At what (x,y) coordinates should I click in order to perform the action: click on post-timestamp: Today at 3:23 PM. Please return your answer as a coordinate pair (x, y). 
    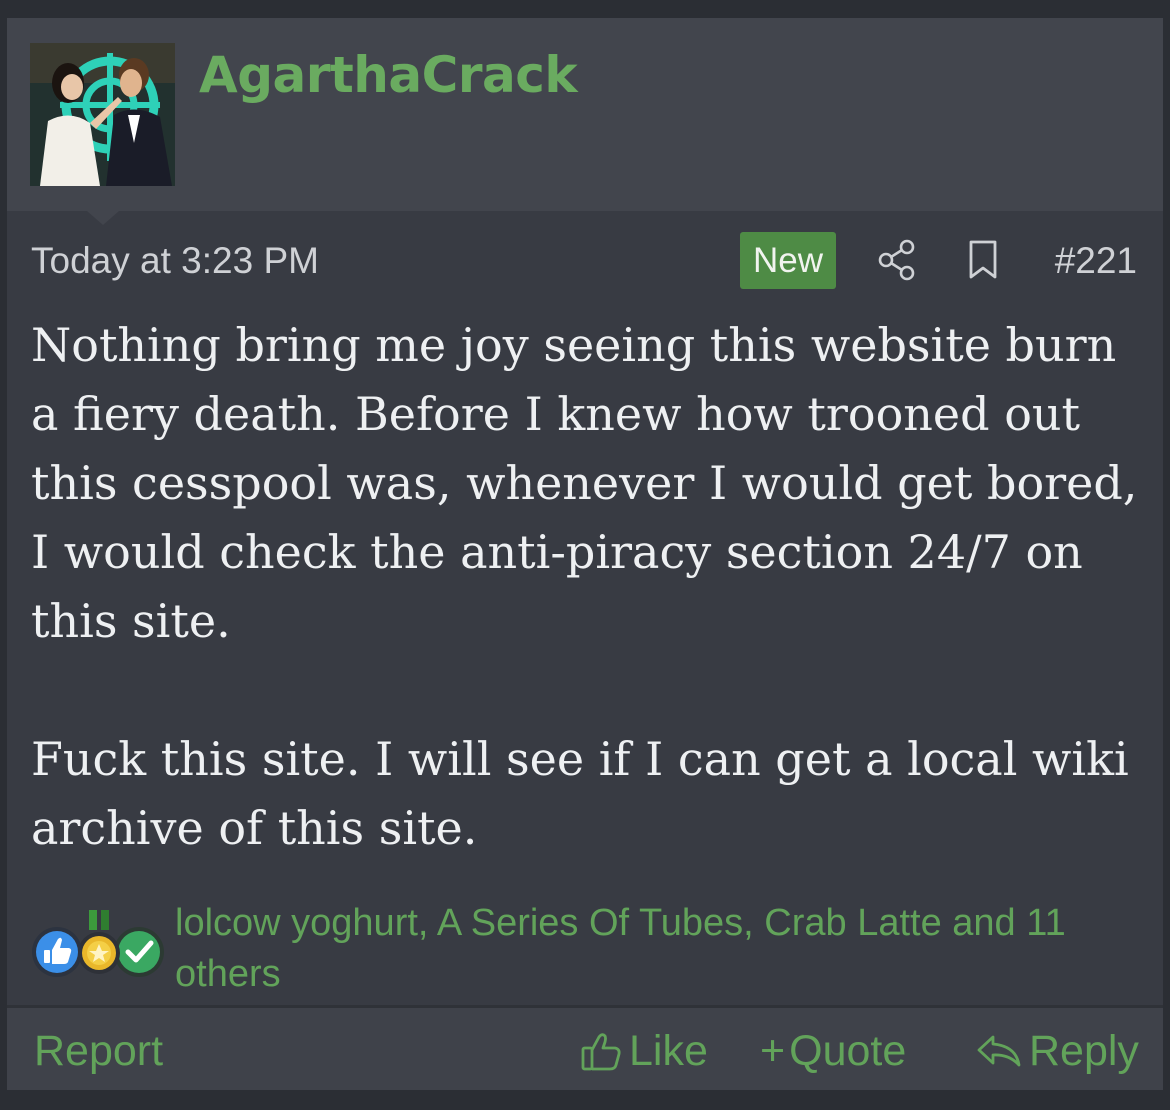
    Looking at the image, I should click on (175, 261).